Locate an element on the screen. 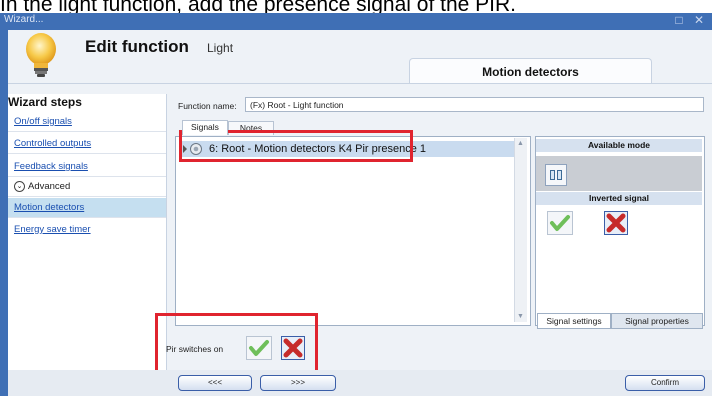  tab-motion-detectors: Motion detectors is located at coordinates (530, 70).